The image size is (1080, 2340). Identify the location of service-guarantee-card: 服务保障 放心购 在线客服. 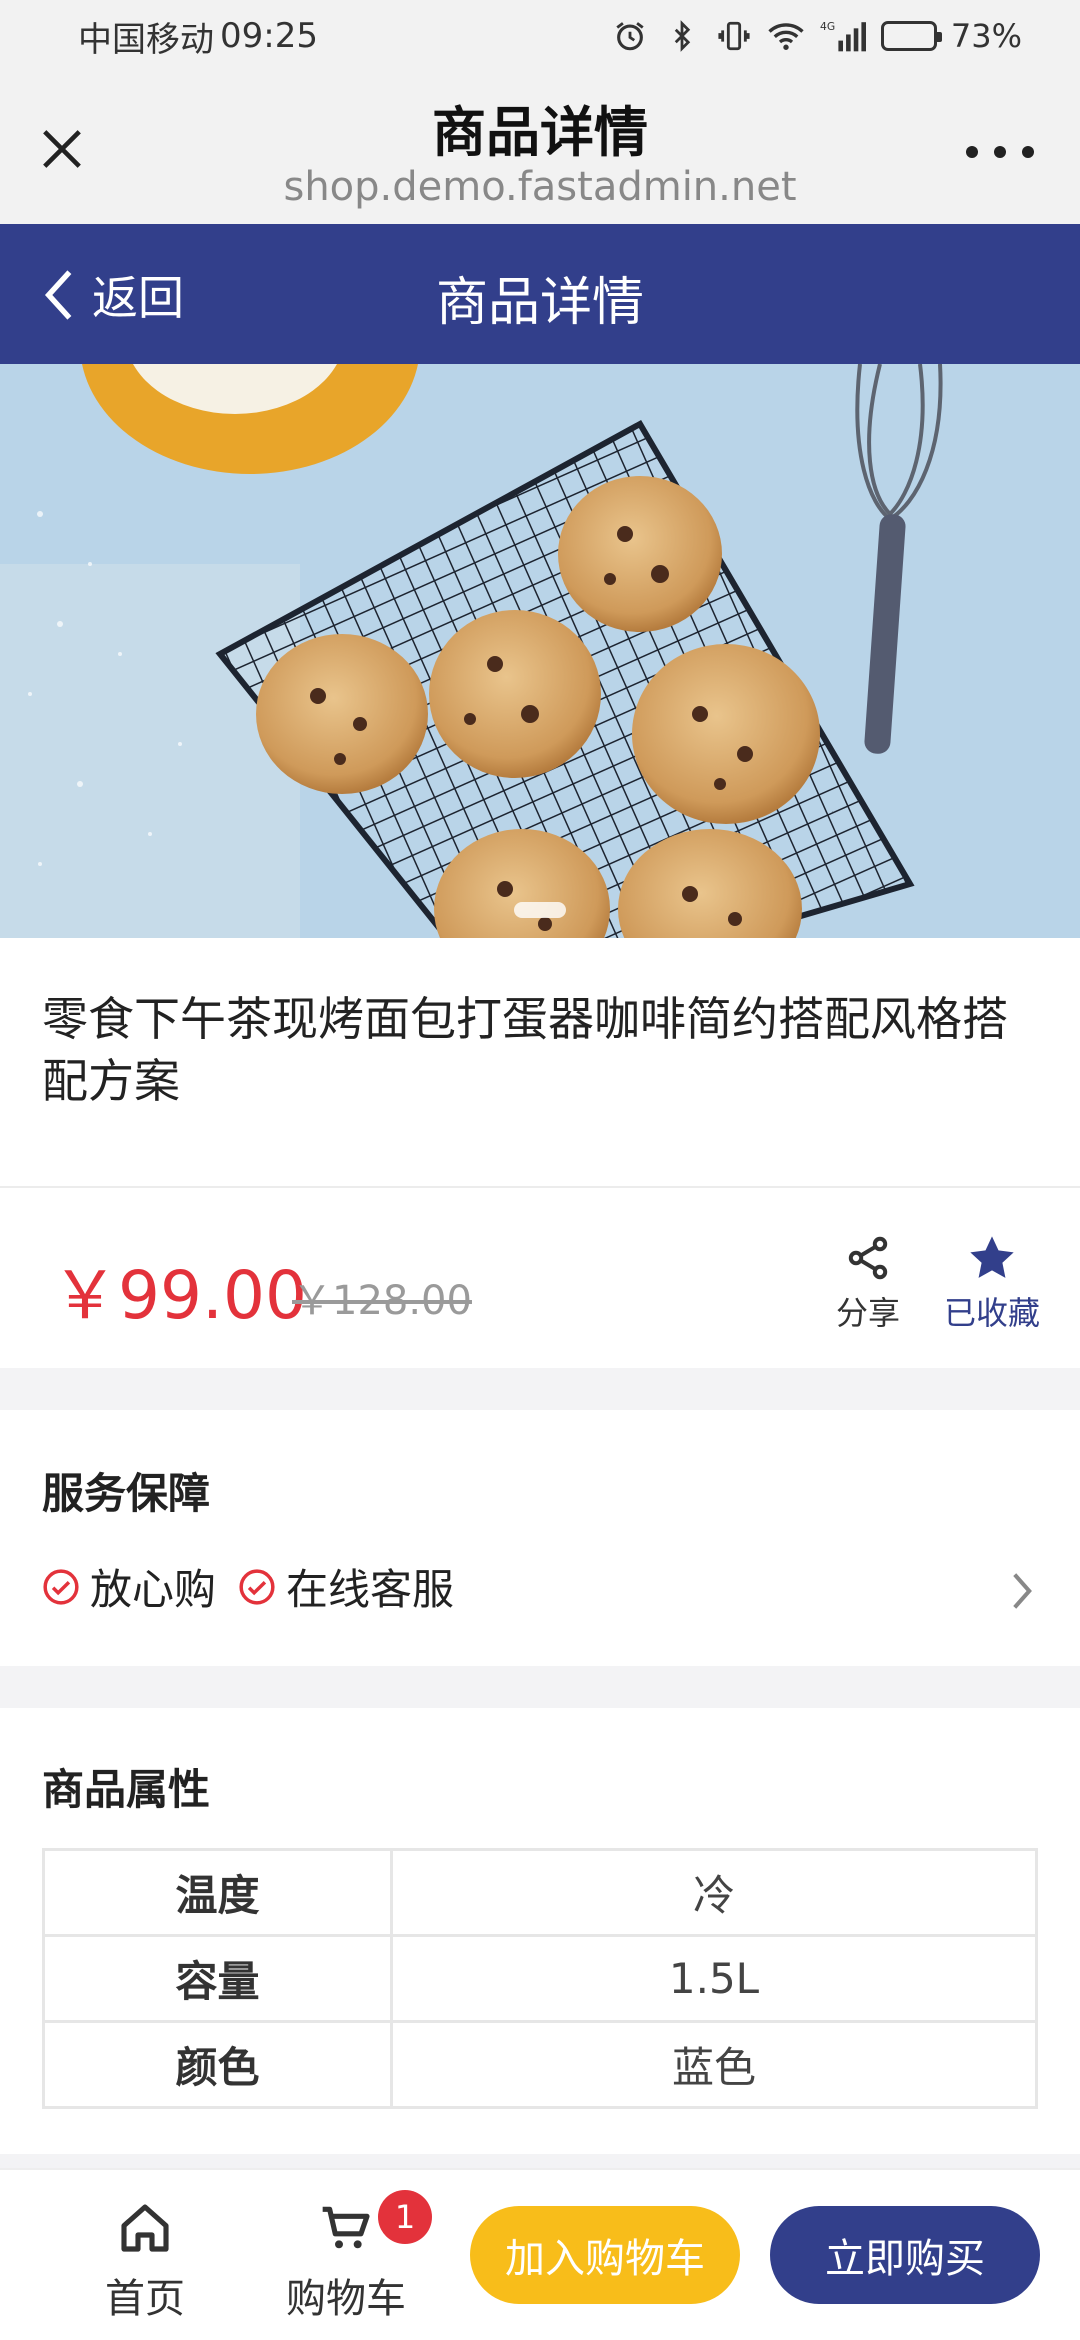
(540, 1538).